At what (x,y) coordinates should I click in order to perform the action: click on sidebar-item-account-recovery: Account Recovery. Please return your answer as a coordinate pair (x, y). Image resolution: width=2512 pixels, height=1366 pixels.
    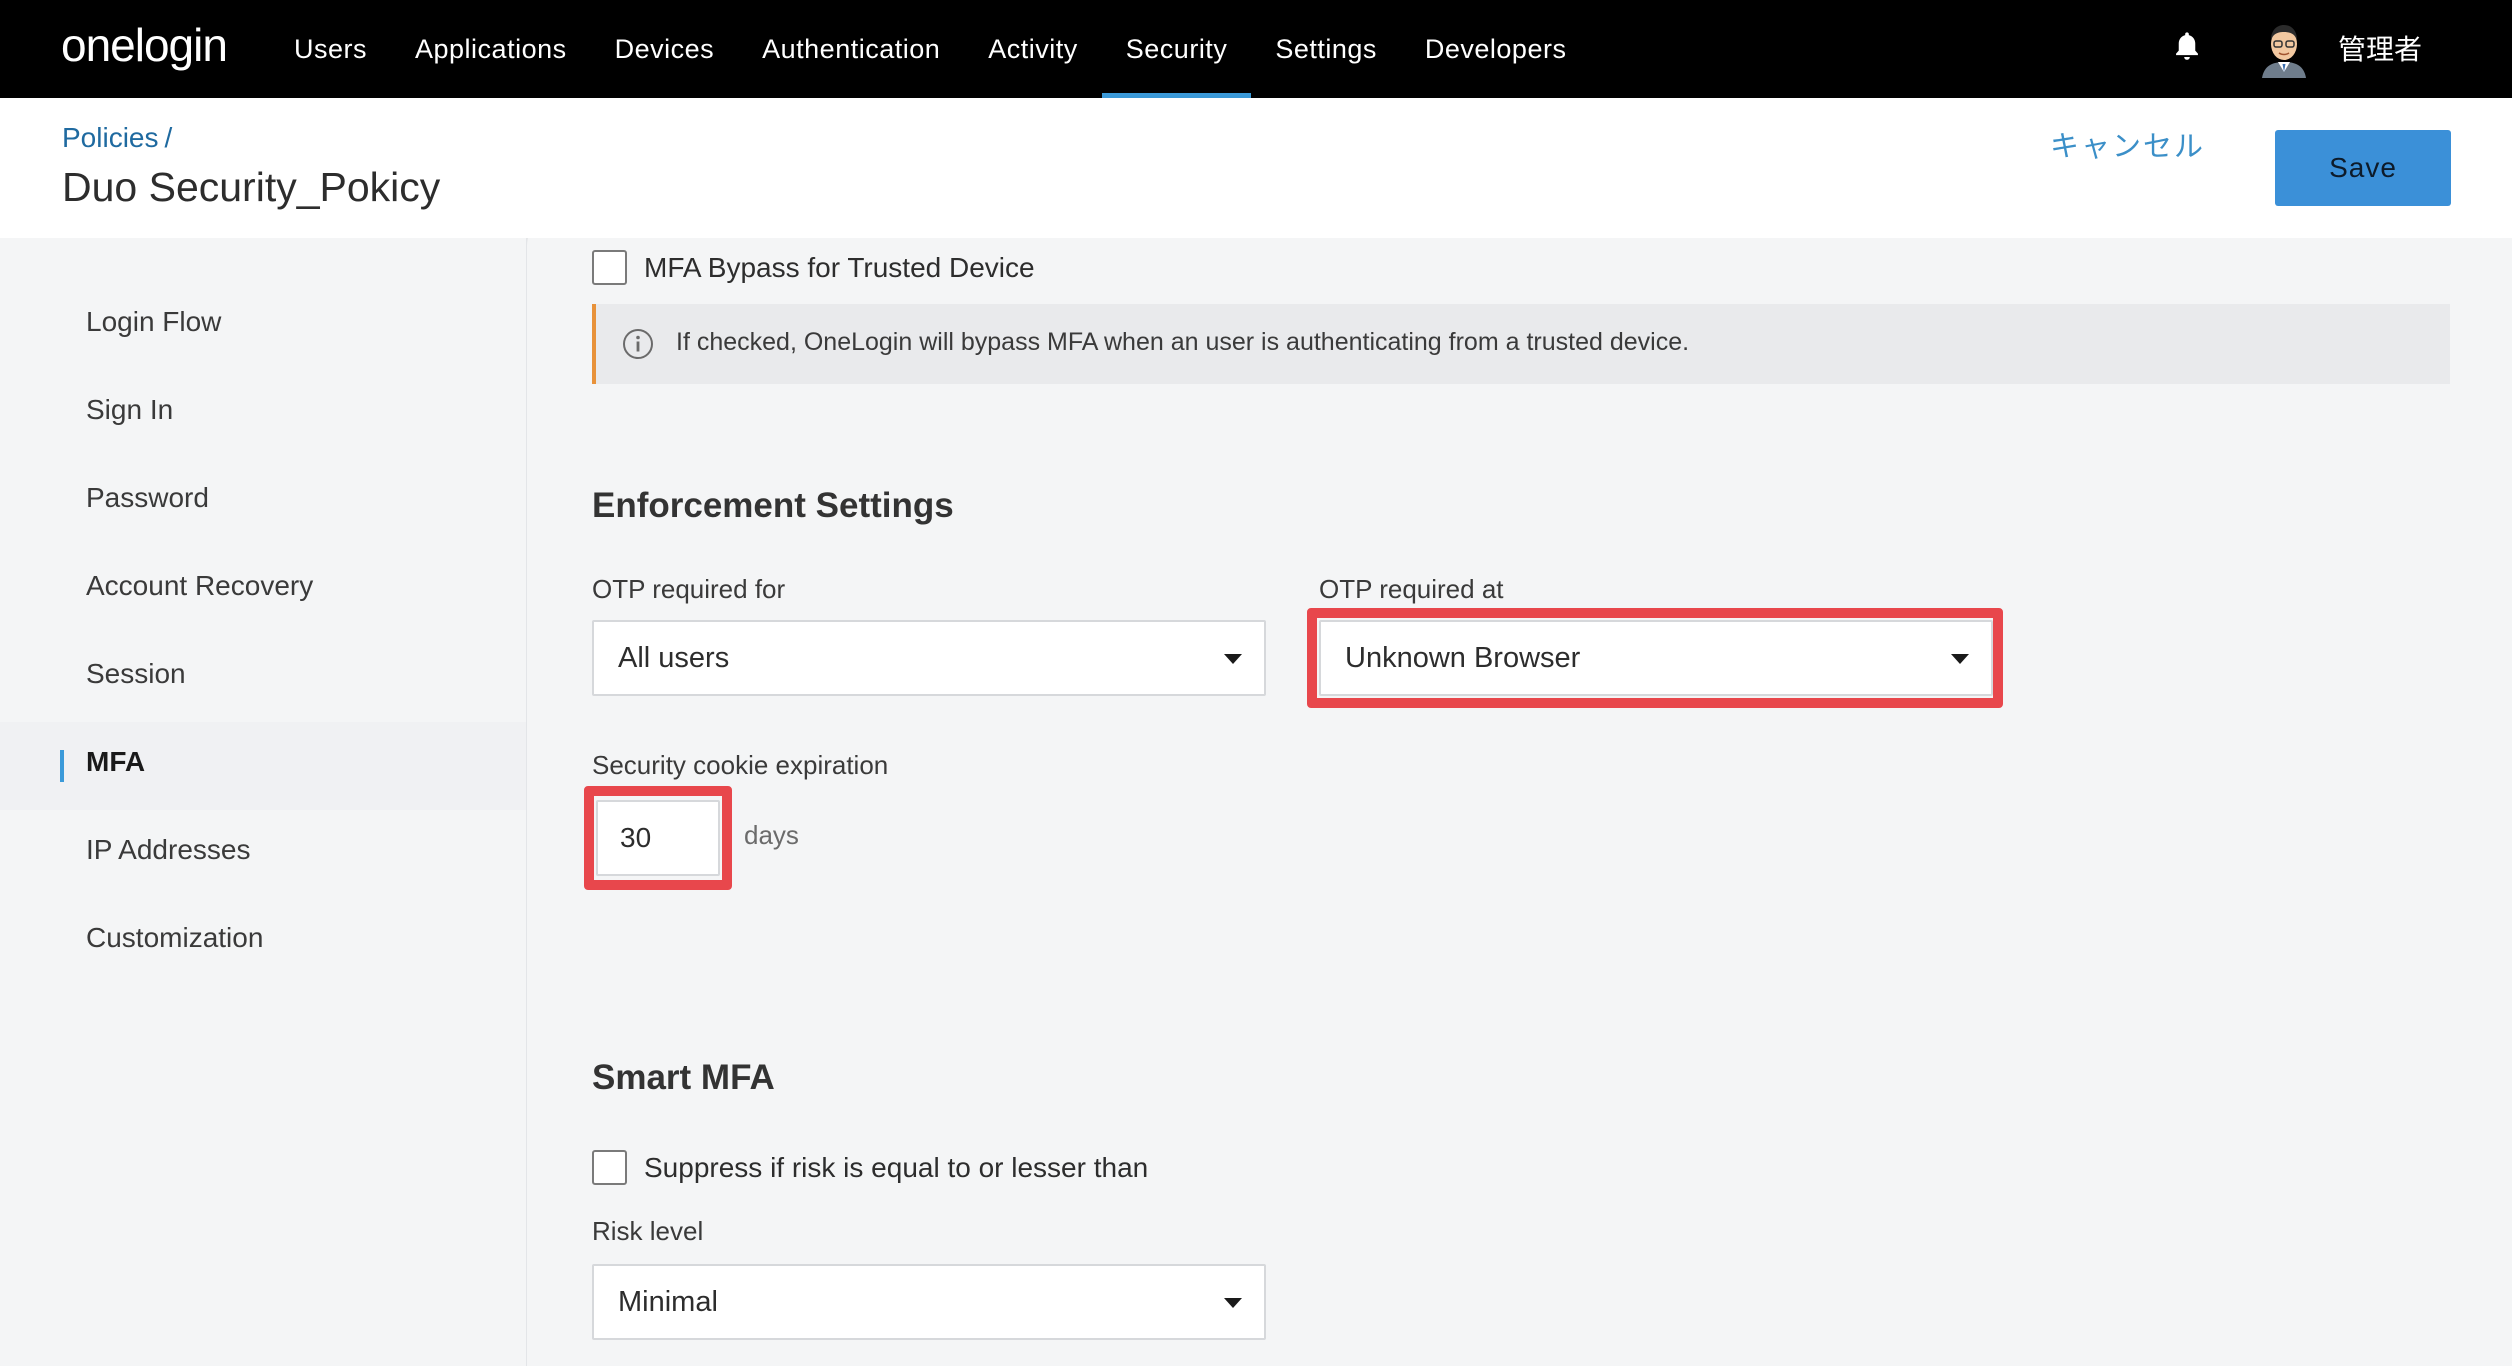
    Looking at the image, I should click on (199, 586).